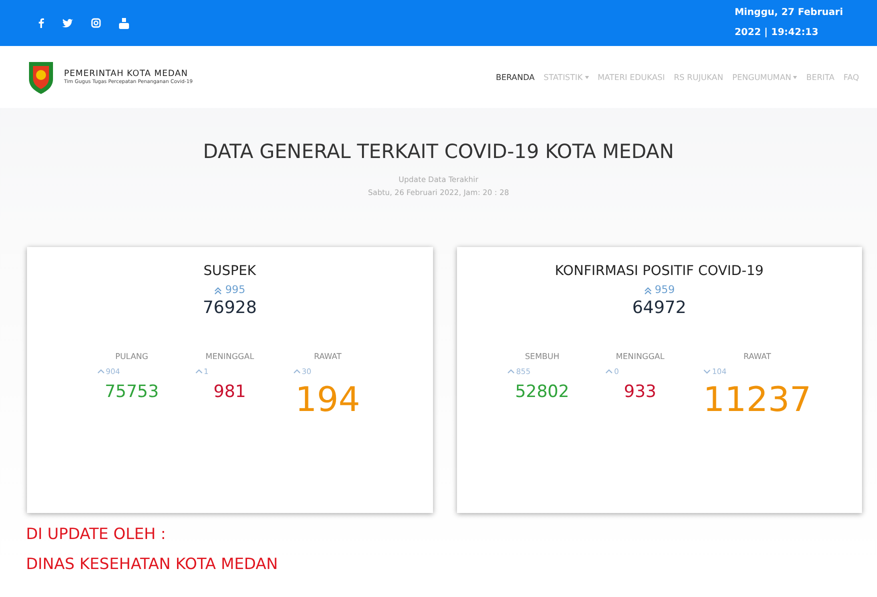 The image size is (877, 597). What do you see at coordinates (542, 356) in the screenshot?
I see `stat-label: SEMBUH` at bounding box center [542, 356].